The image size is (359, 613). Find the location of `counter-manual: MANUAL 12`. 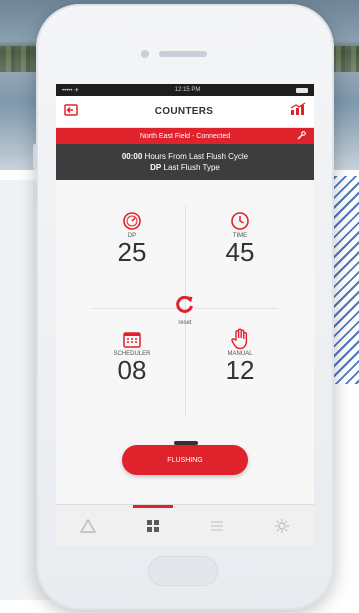

counter-manual: MANUAL 12 is located at coordinates (240, 355).